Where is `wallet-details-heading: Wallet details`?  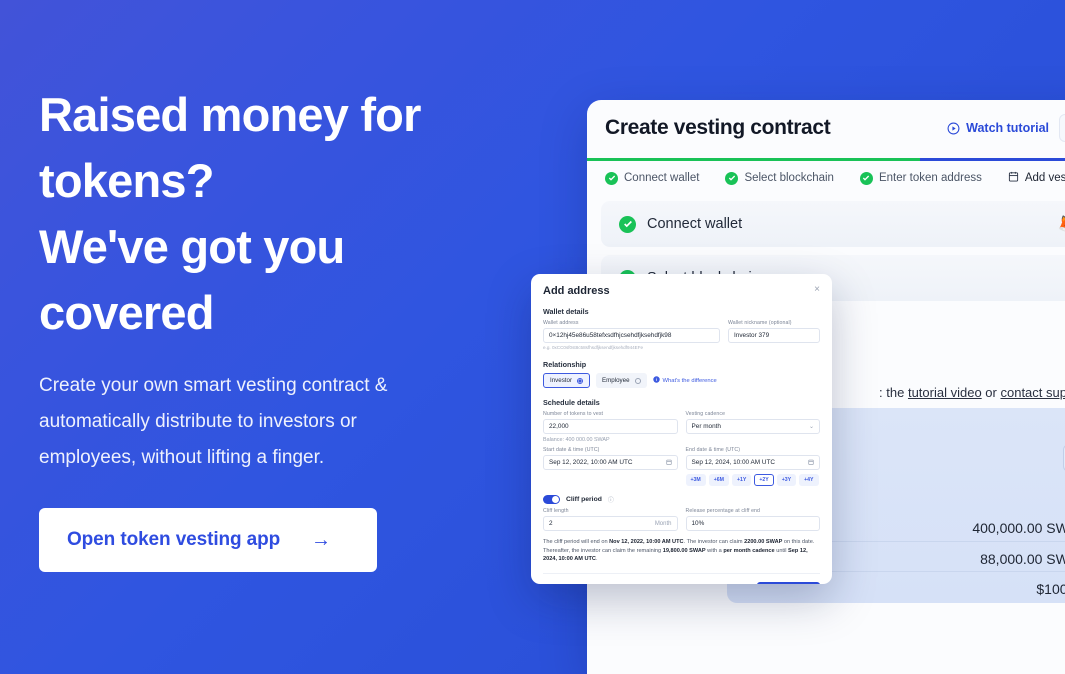 wallet-details-heading: Wallet details is located at coordinates (566, 311).